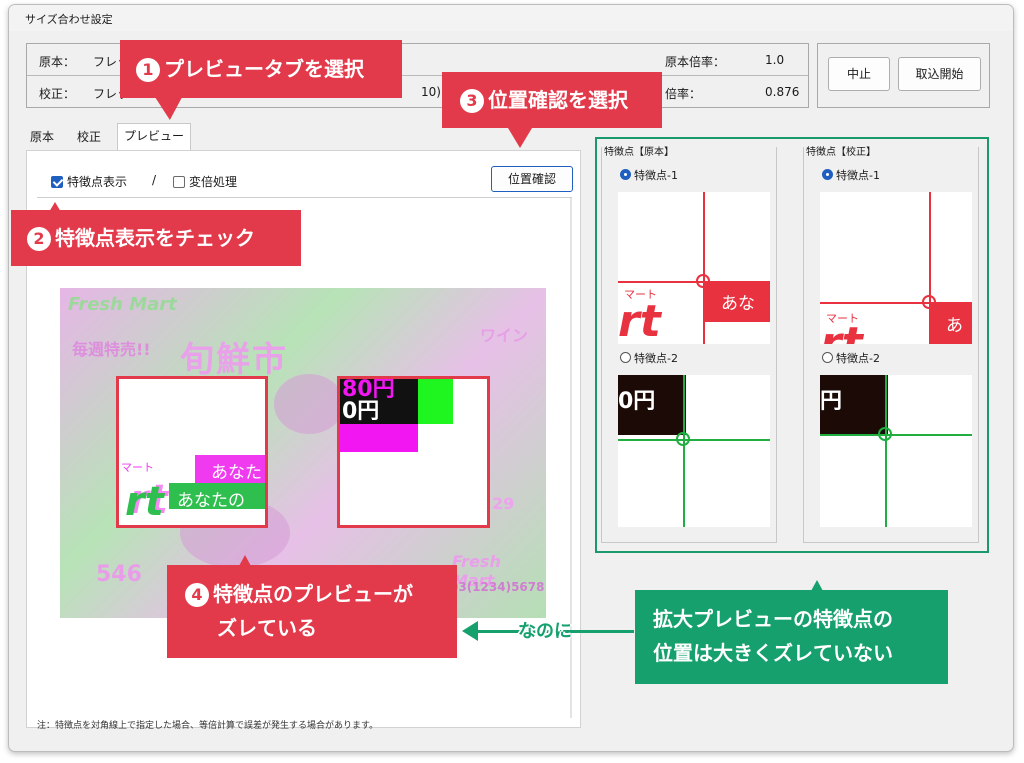 This screenshot has height=763, width=1024. Describe the element at coordinates (694, 451) in the screenshot. I see `original-point2-zoom: 0円` at that location.